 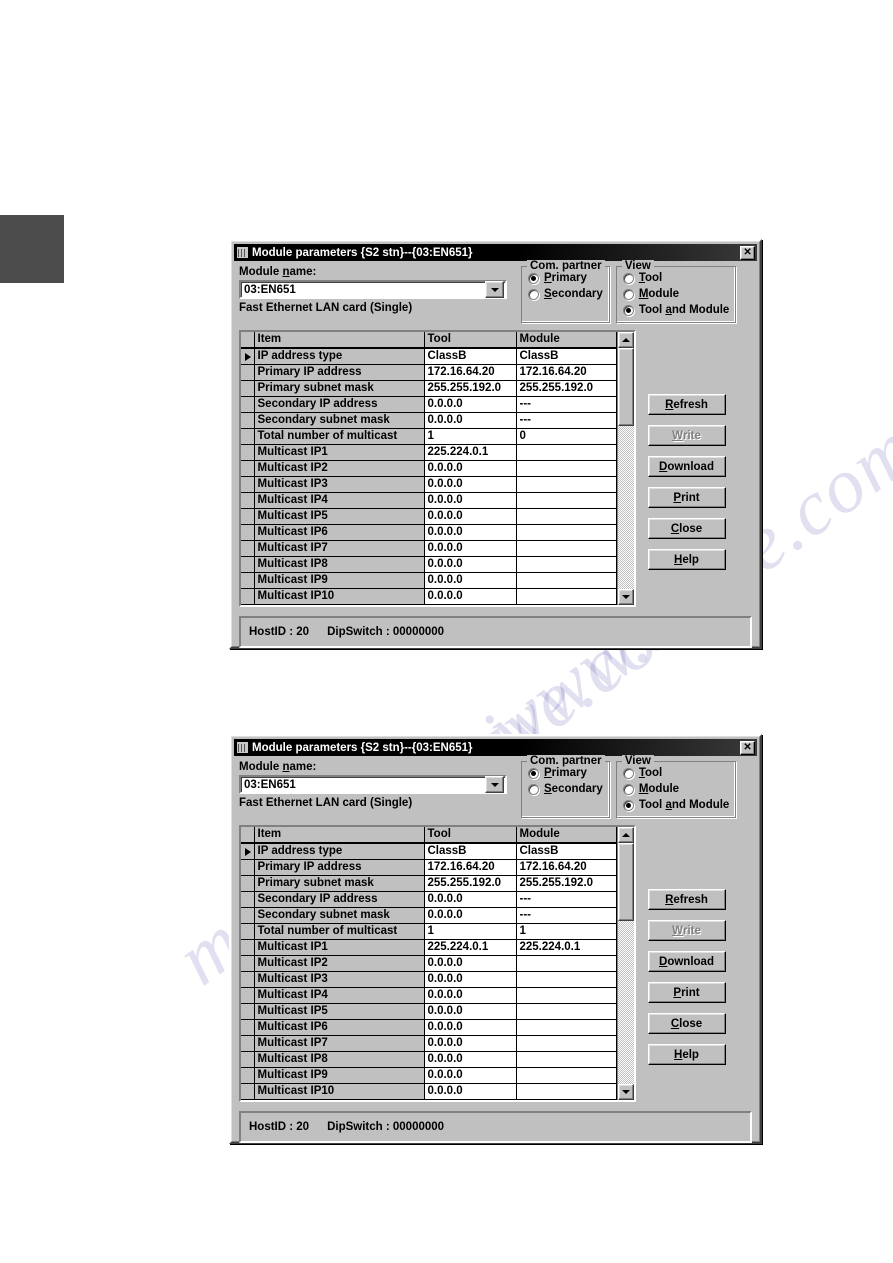 What do you see at coordinates (339, 867) in the screenshot?
I see `cell-item: Primary IP address` at bounding box center [339, 867].